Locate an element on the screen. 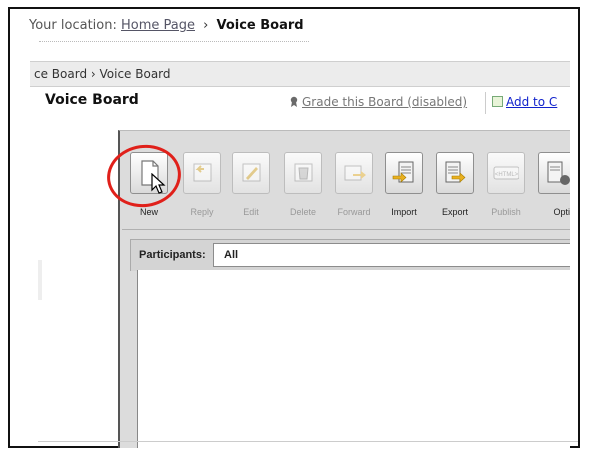 The height and width of the screenshot is (454, 589). delete-label: Delete is located at coordinates (302, 212).